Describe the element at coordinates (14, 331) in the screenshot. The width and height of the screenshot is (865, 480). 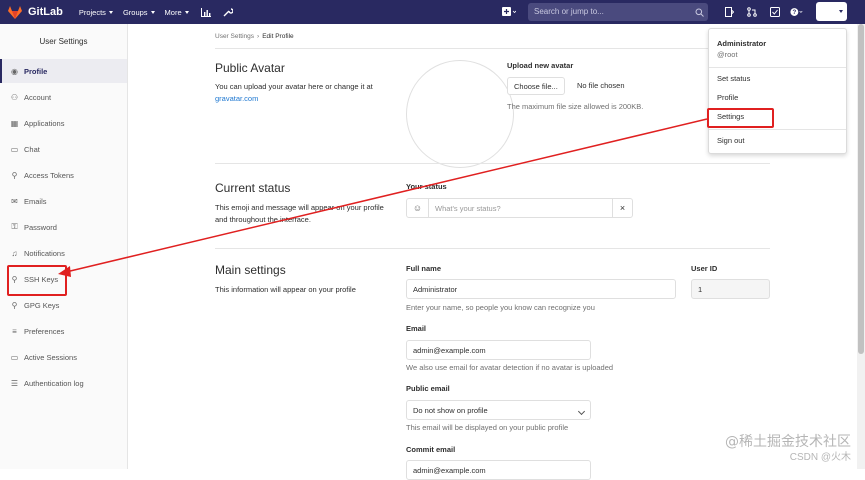
I see `sliders-icon: ≡` at that location.